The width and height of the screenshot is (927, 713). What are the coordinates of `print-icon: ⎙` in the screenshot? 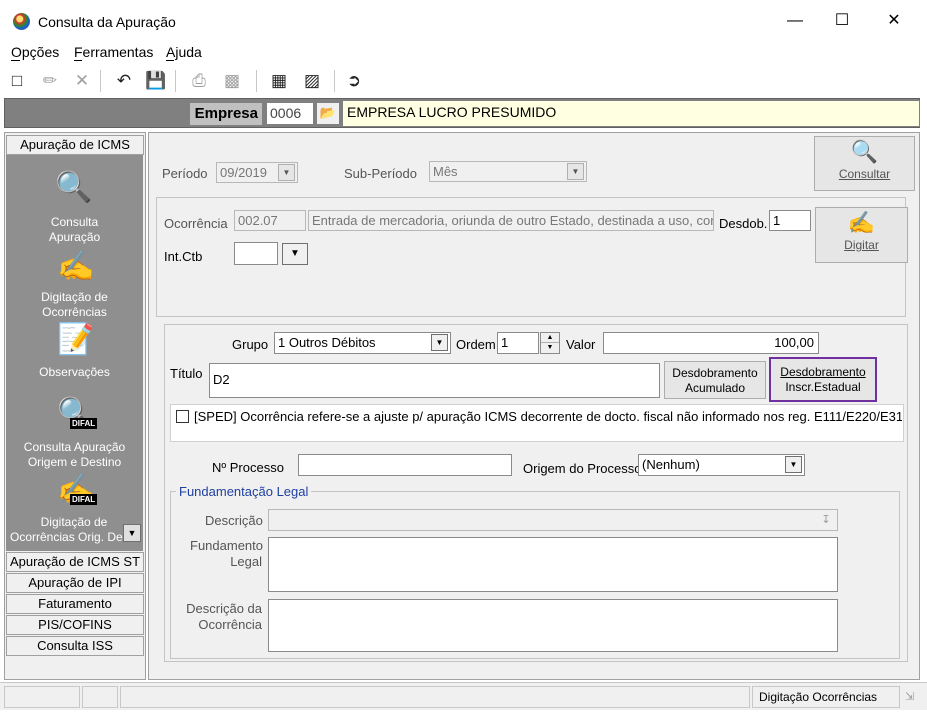 It's located at (199, 81).